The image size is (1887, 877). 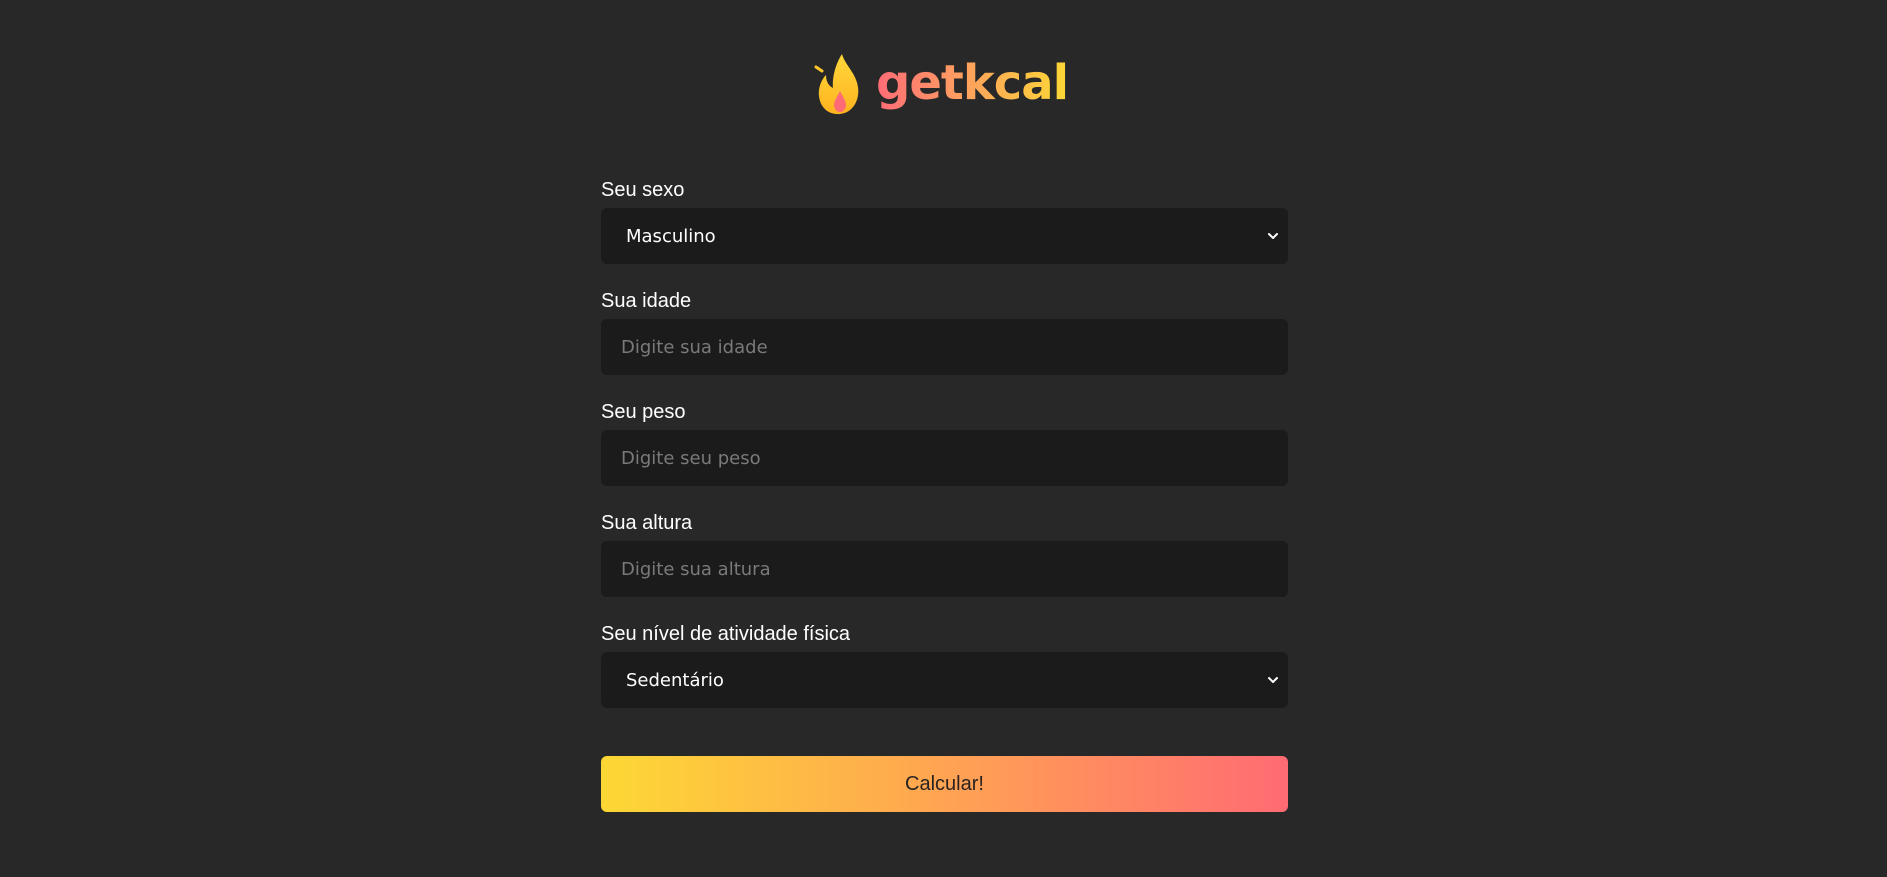 What do you see at coordinates (694, 347) in the screenshot?
I see `age-placeholder: Digite sua idade` at bounding box center [694, 347].